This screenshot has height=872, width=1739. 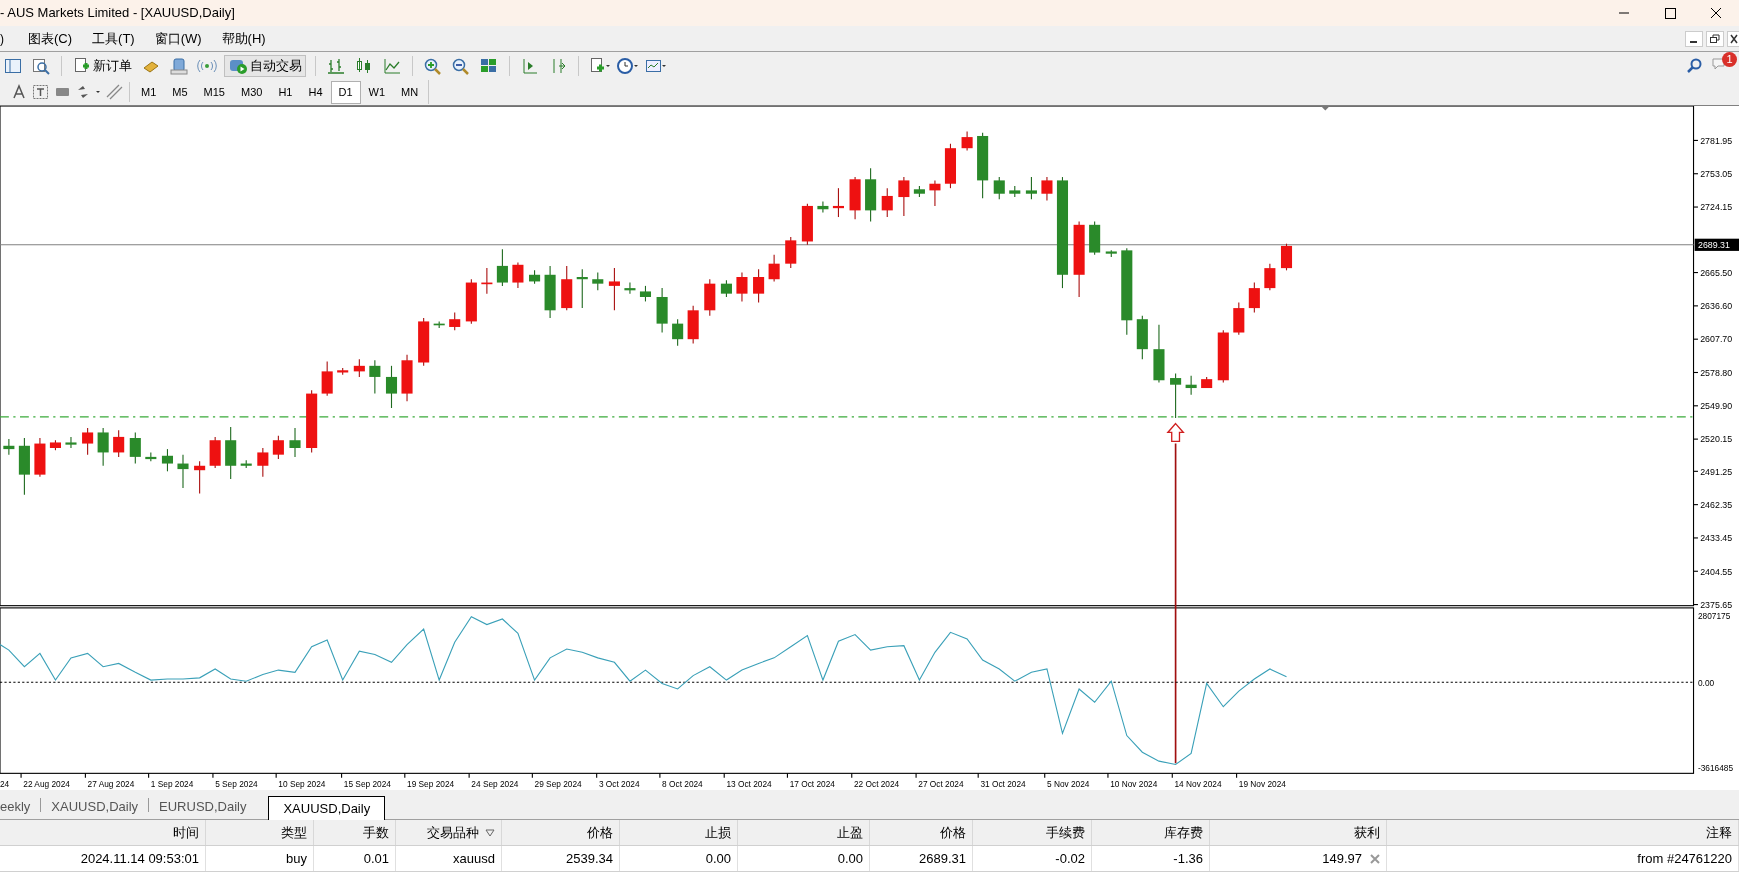 What do you see at coordinates (149, 92) in the screenshot?
I see `timeframe-button: M1` at bounding box center [149, 92].